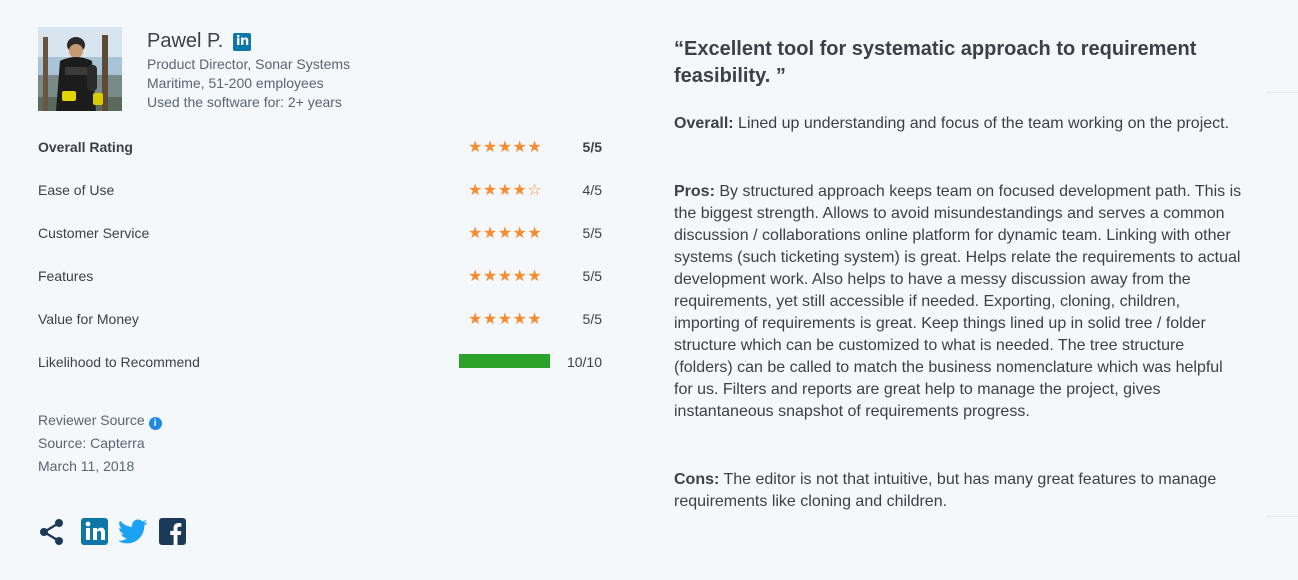  Describe the element at coordinates (242, 41) in the screenshot. I see `linkedin-badge-icon: in` at that location.